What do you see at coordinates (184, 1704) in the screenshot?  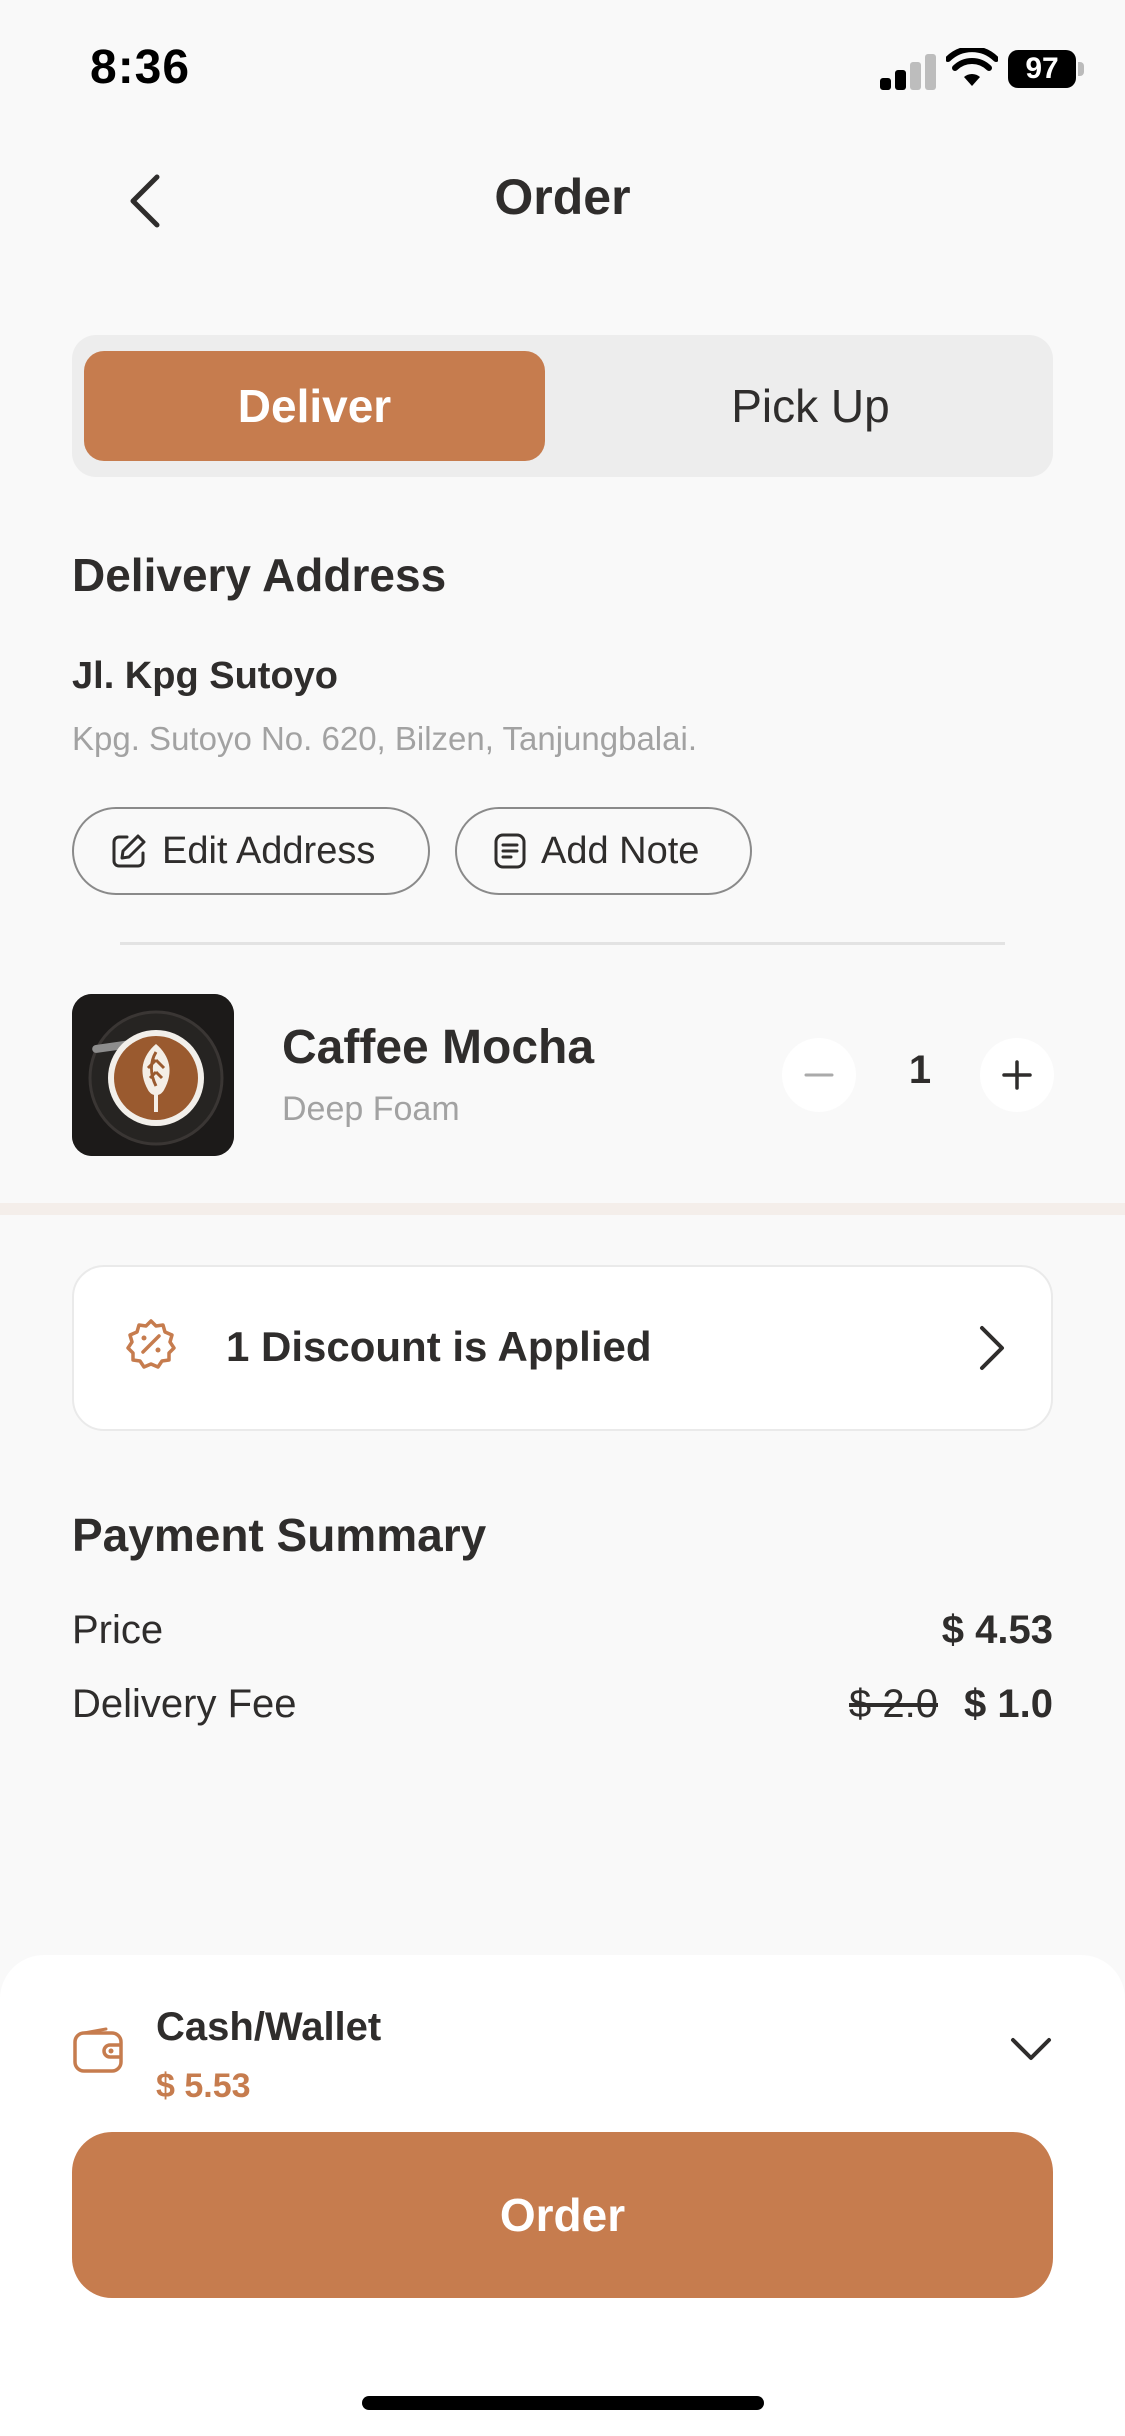 I see `delivery-fee-label: Delivery Fee` at bounding box center [184, 1704].